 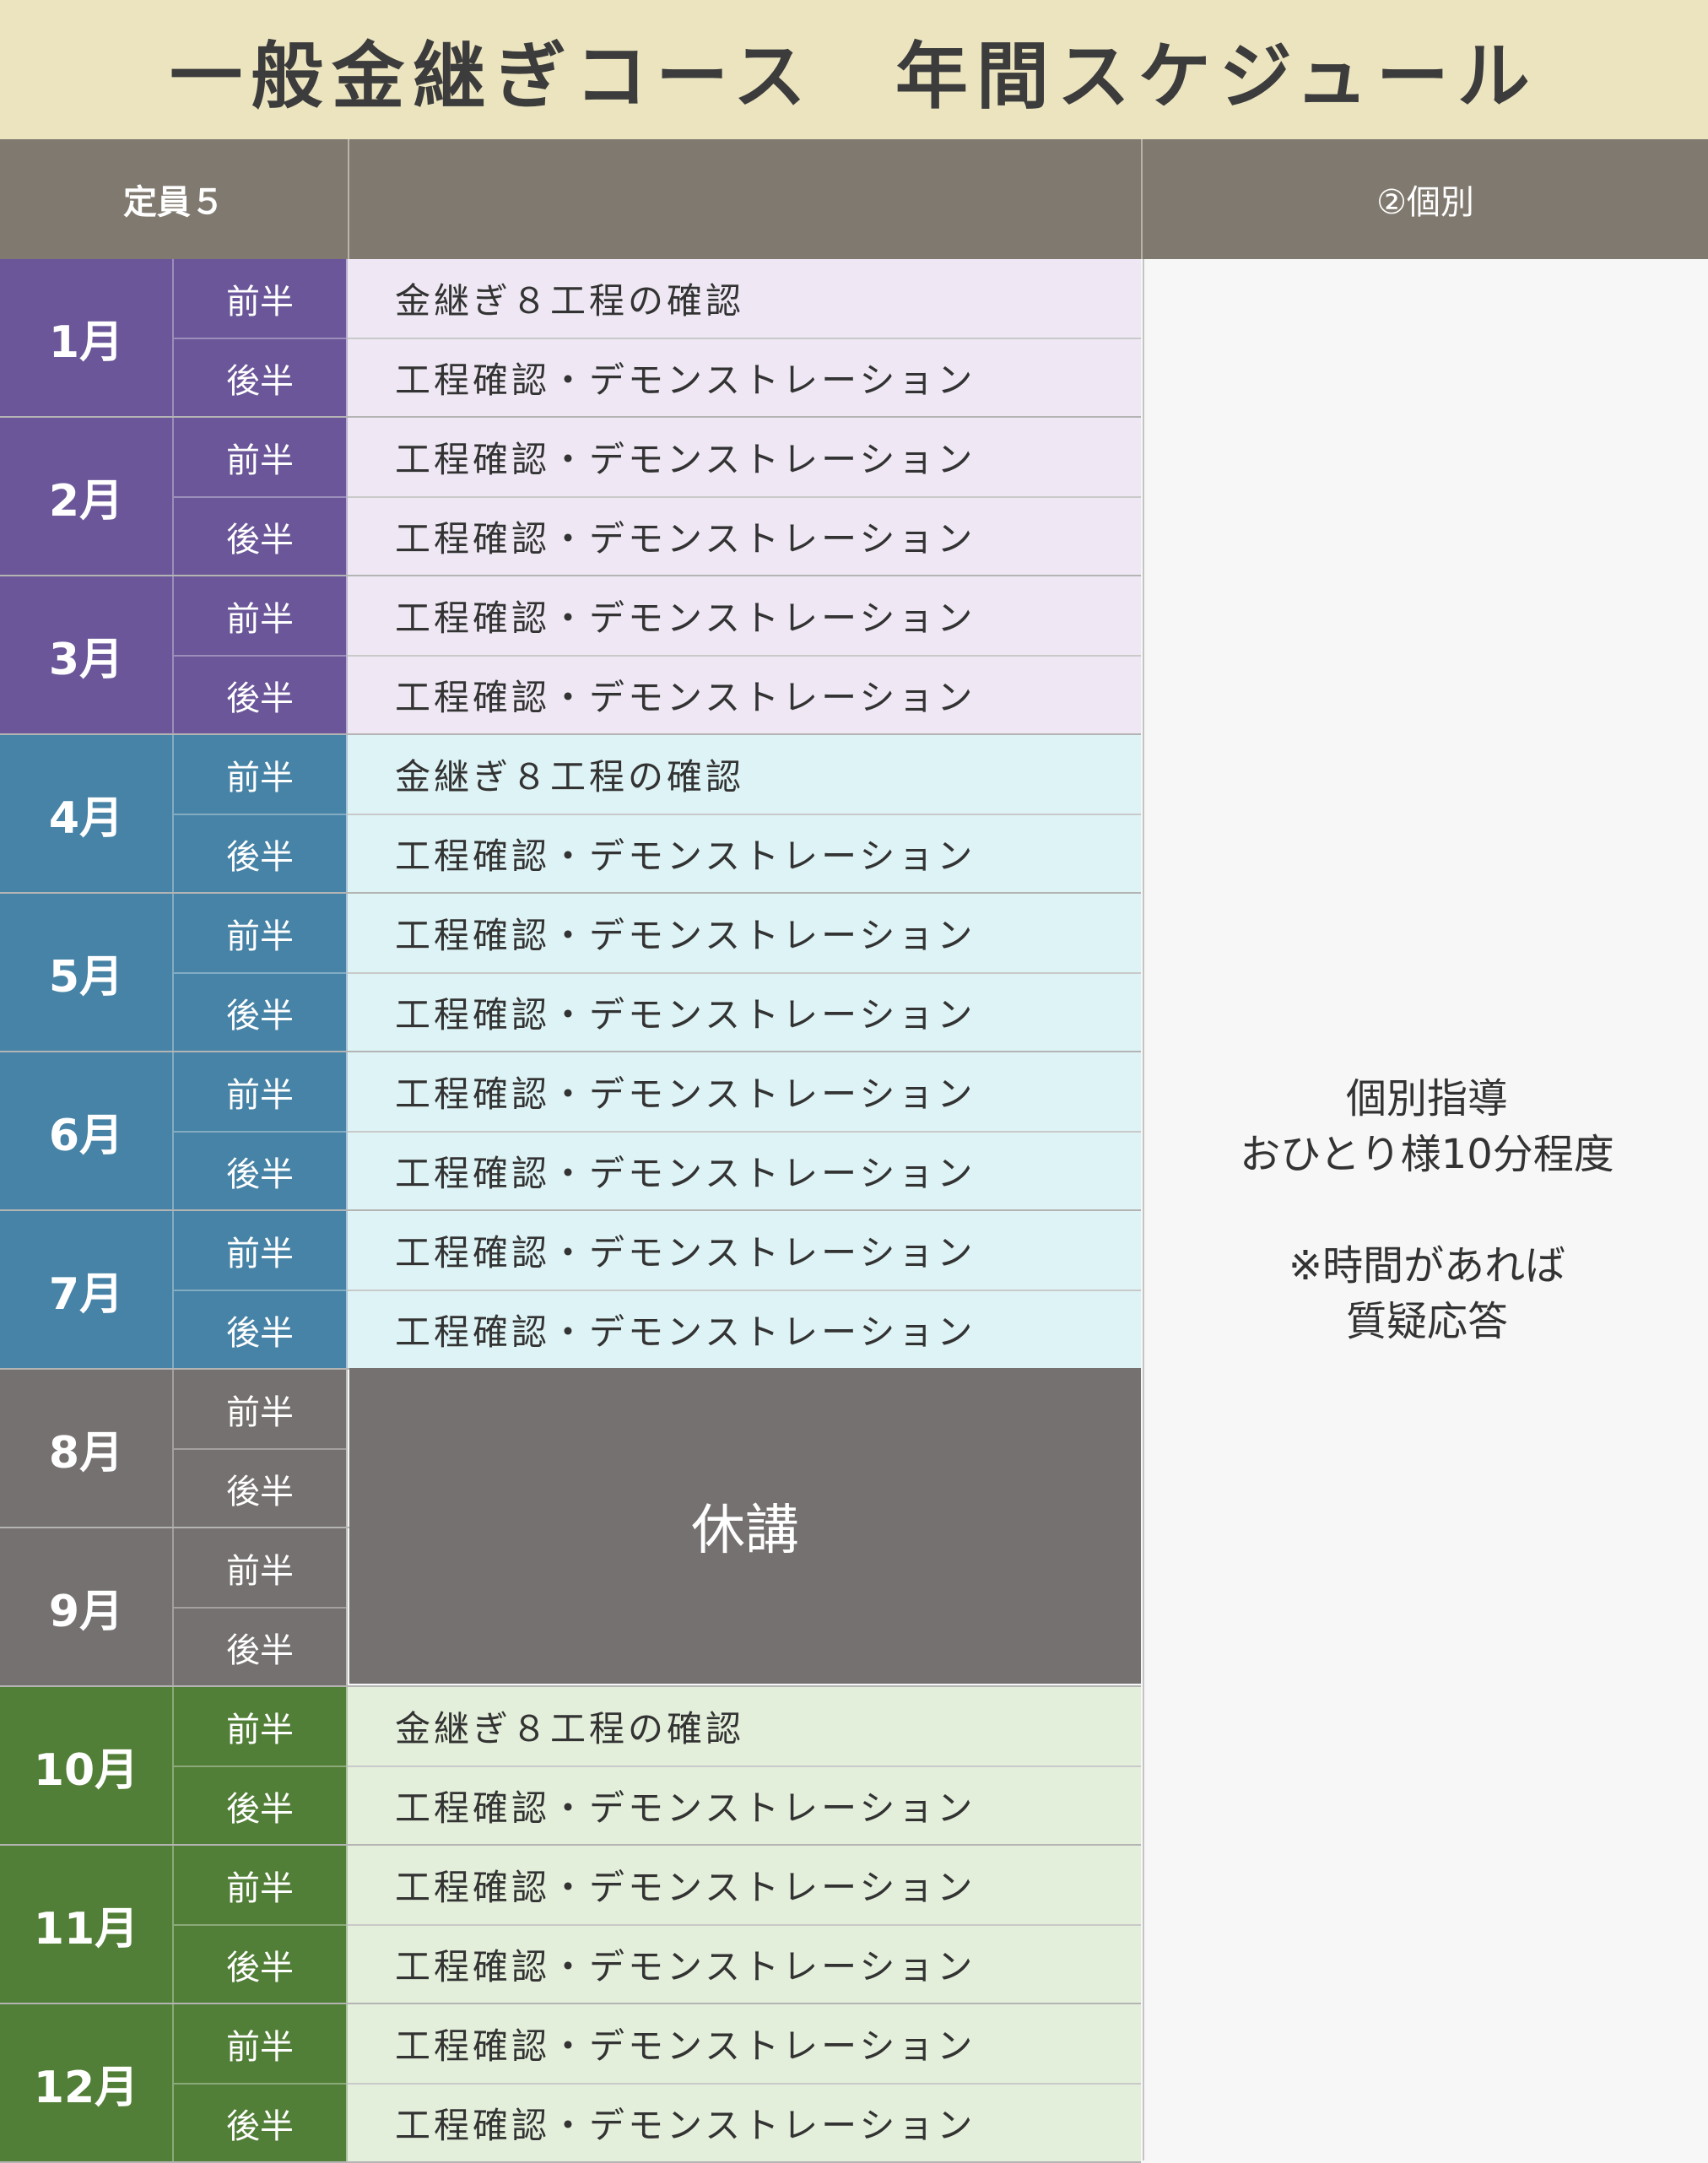 I want to click on month-row: 11月 前半 後半 工程確認・デモンストレーション 工程確認・デモンストレーション, so click(x=570, y=1925).